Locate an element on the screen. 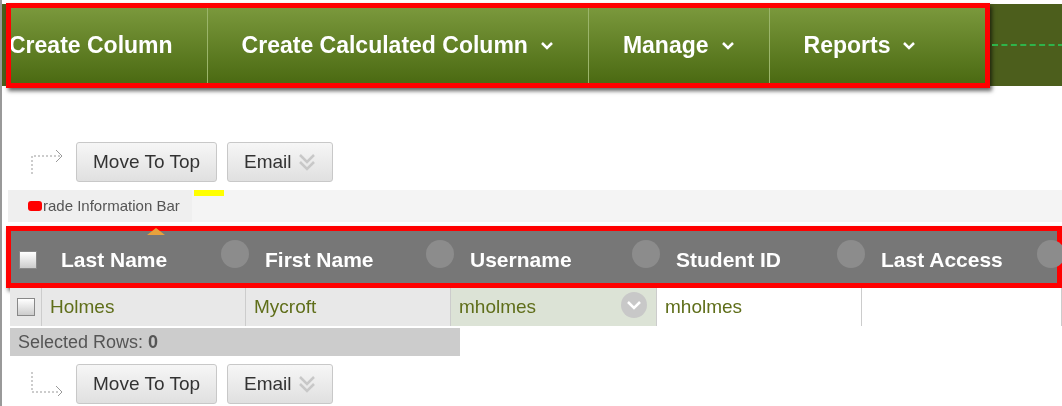 Image resolution: width=1062 pixels, height=406 pixels. table-cell: Holmes is located at coordinates (144, 307).